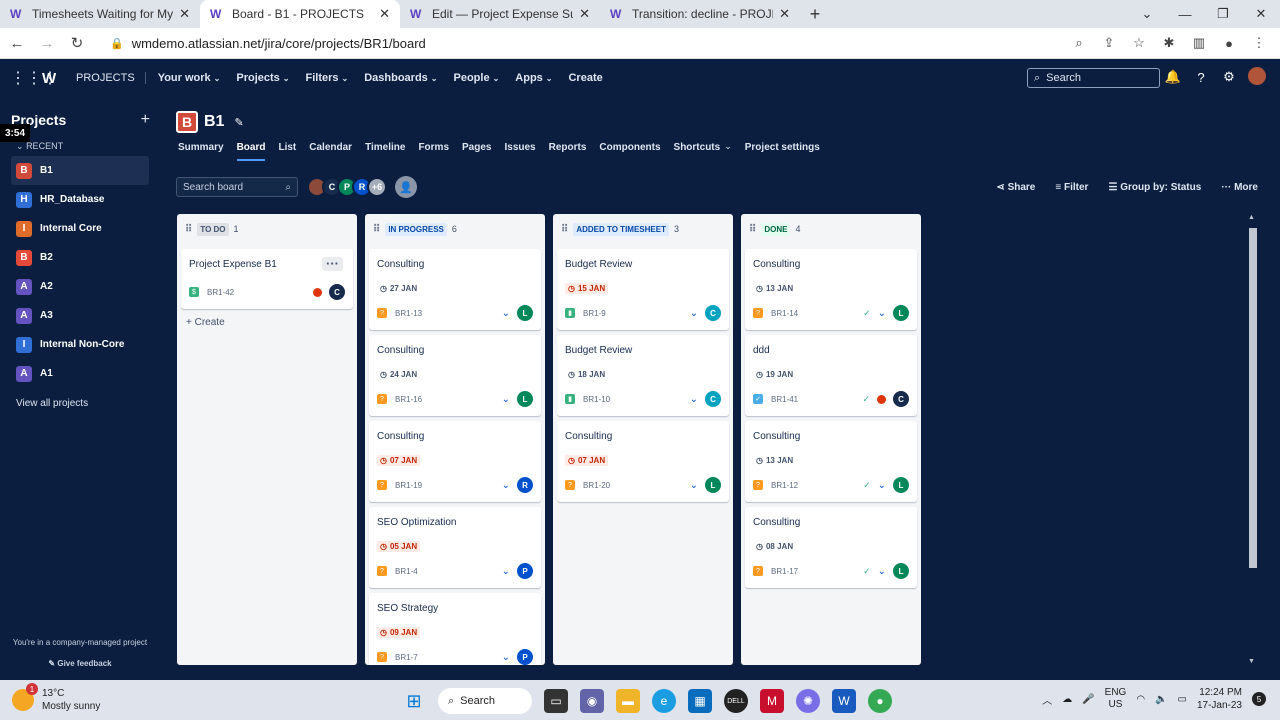  What do you see at coordinates (1182, 699) in the screenshot?
I see `battery-icon: ▭` at bounding box center [1182, 699].